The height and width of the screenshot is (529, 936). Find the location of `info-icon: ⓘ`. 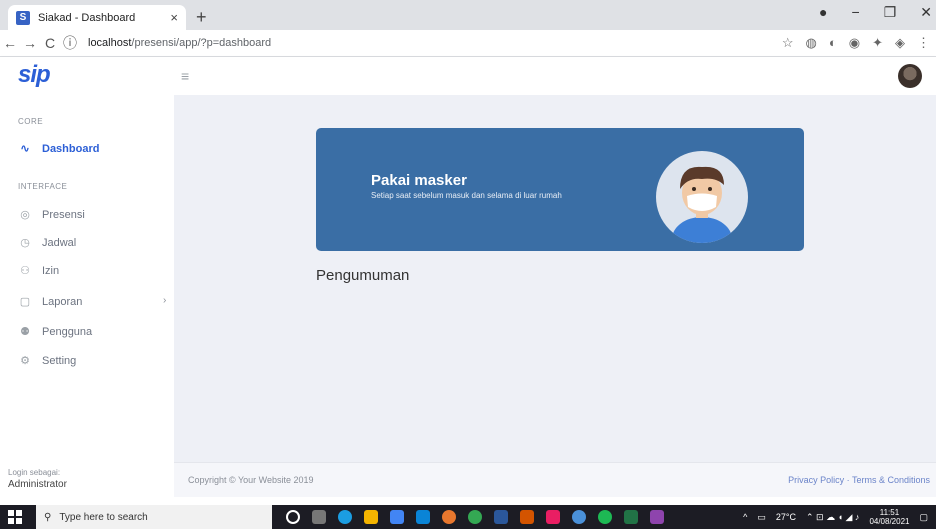

info-icon: ⓘ is located at coordinates (70, 43).